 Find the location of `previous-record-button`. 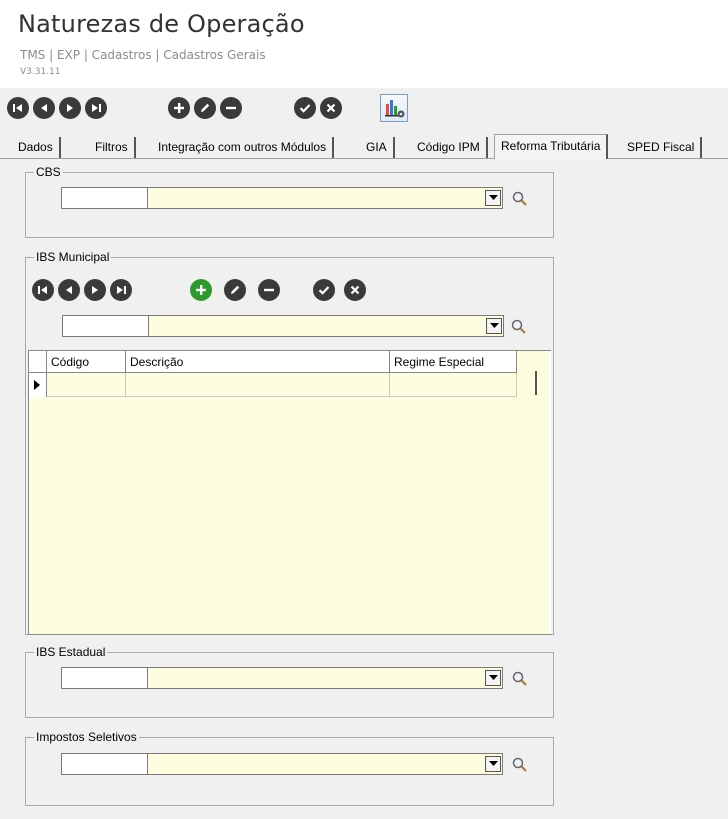

previous-record-button is located at coordinates (44, 108).